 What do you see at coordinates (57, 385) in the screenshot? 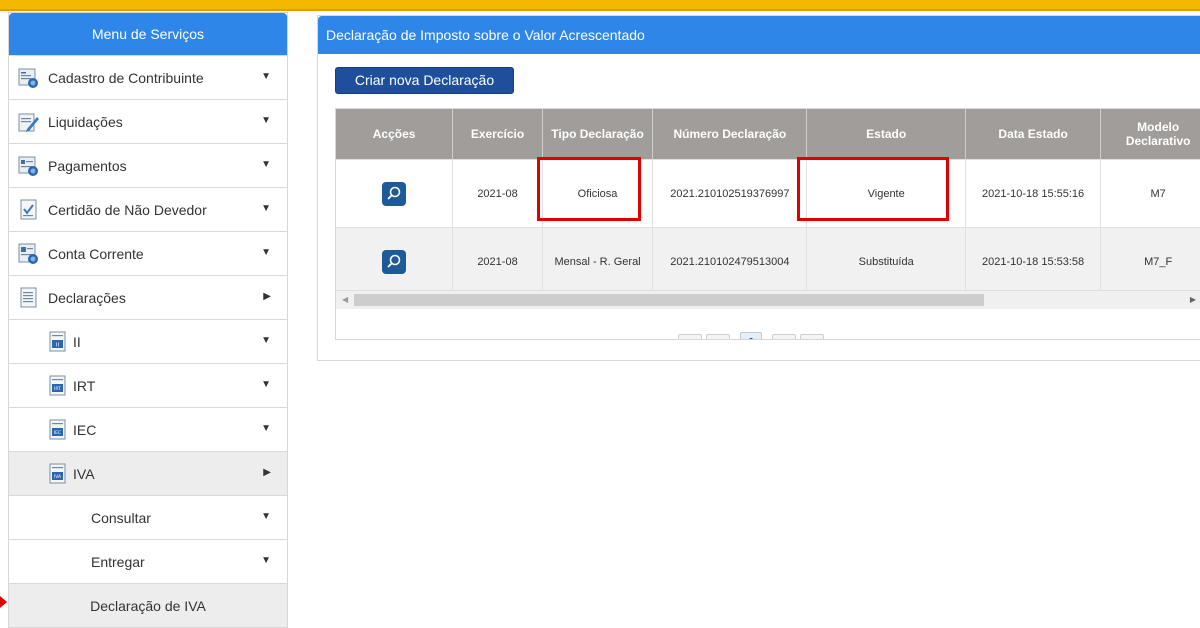
I see `doc-irt-icon: IRT` at bounding box center [57, 385].